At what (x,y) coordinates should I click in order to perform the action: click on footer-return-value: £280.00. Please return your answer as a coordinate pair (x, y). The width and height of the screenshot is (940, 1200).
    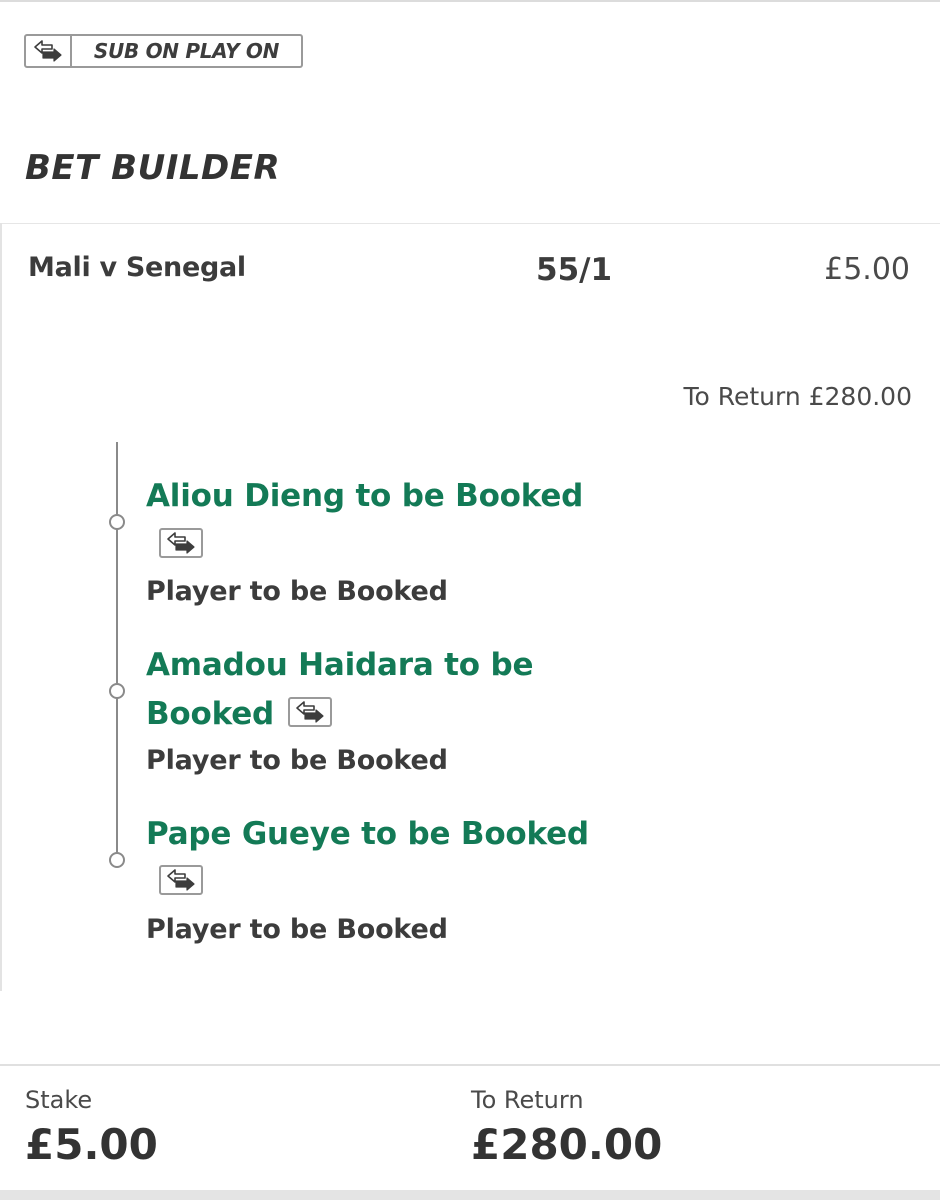
    Looking at the image, I should click on (567, 1144).